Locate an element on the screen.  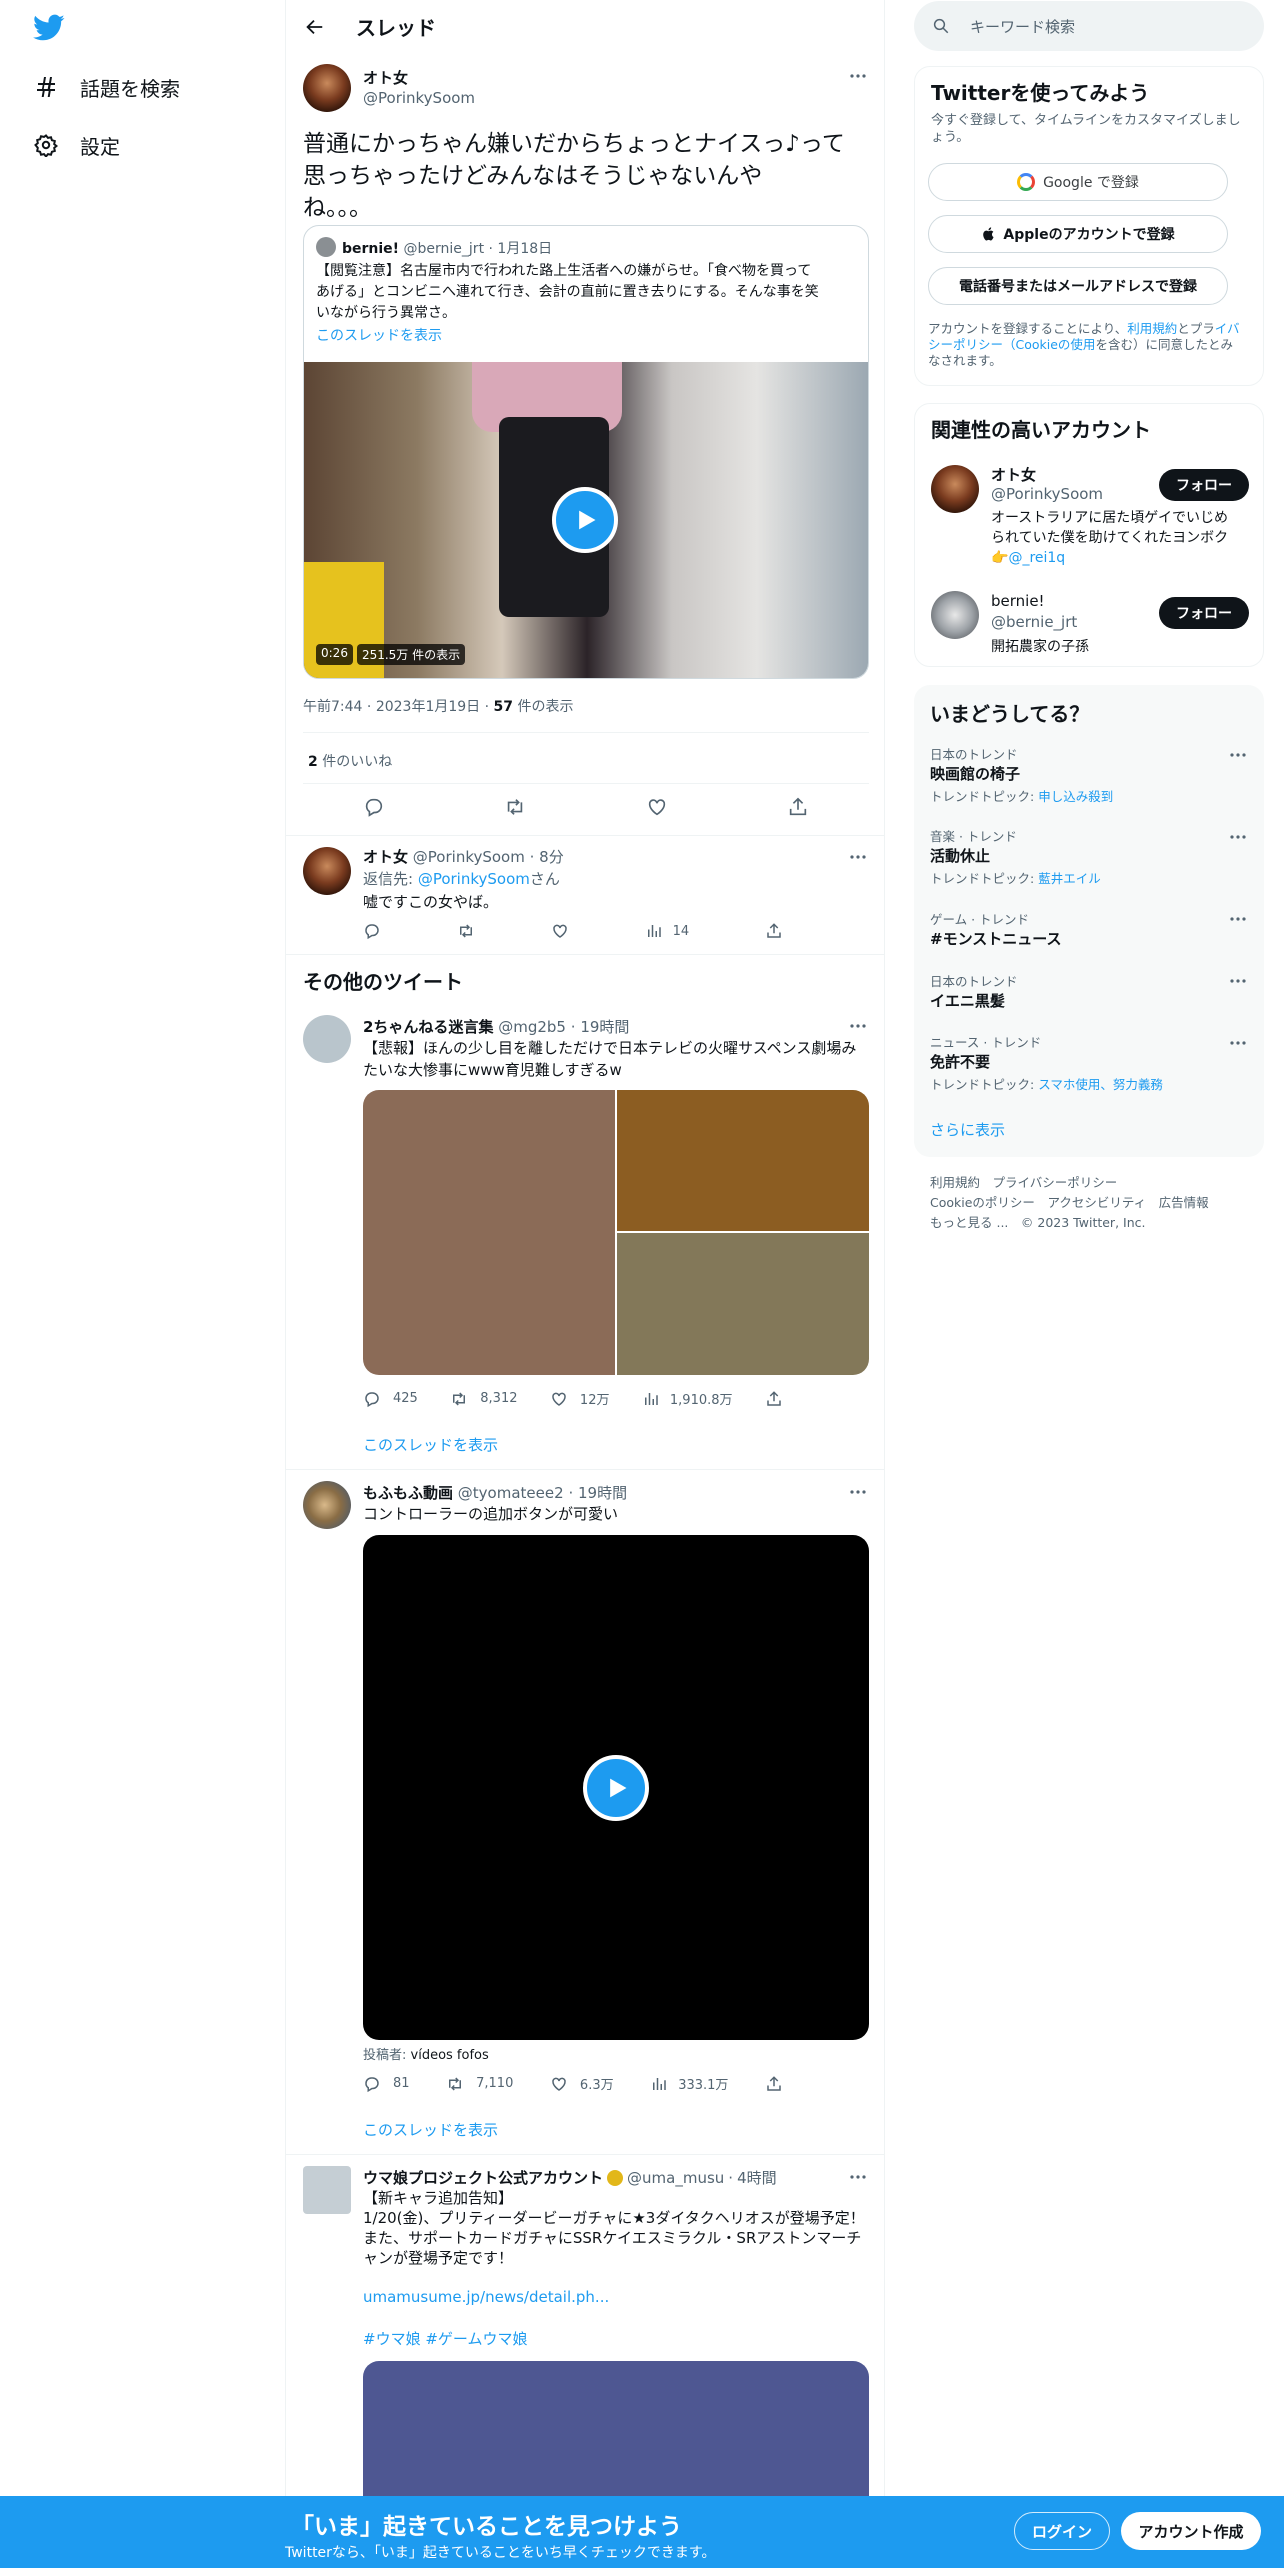
reply-time: 8分 is located at coordinates (551, 857).